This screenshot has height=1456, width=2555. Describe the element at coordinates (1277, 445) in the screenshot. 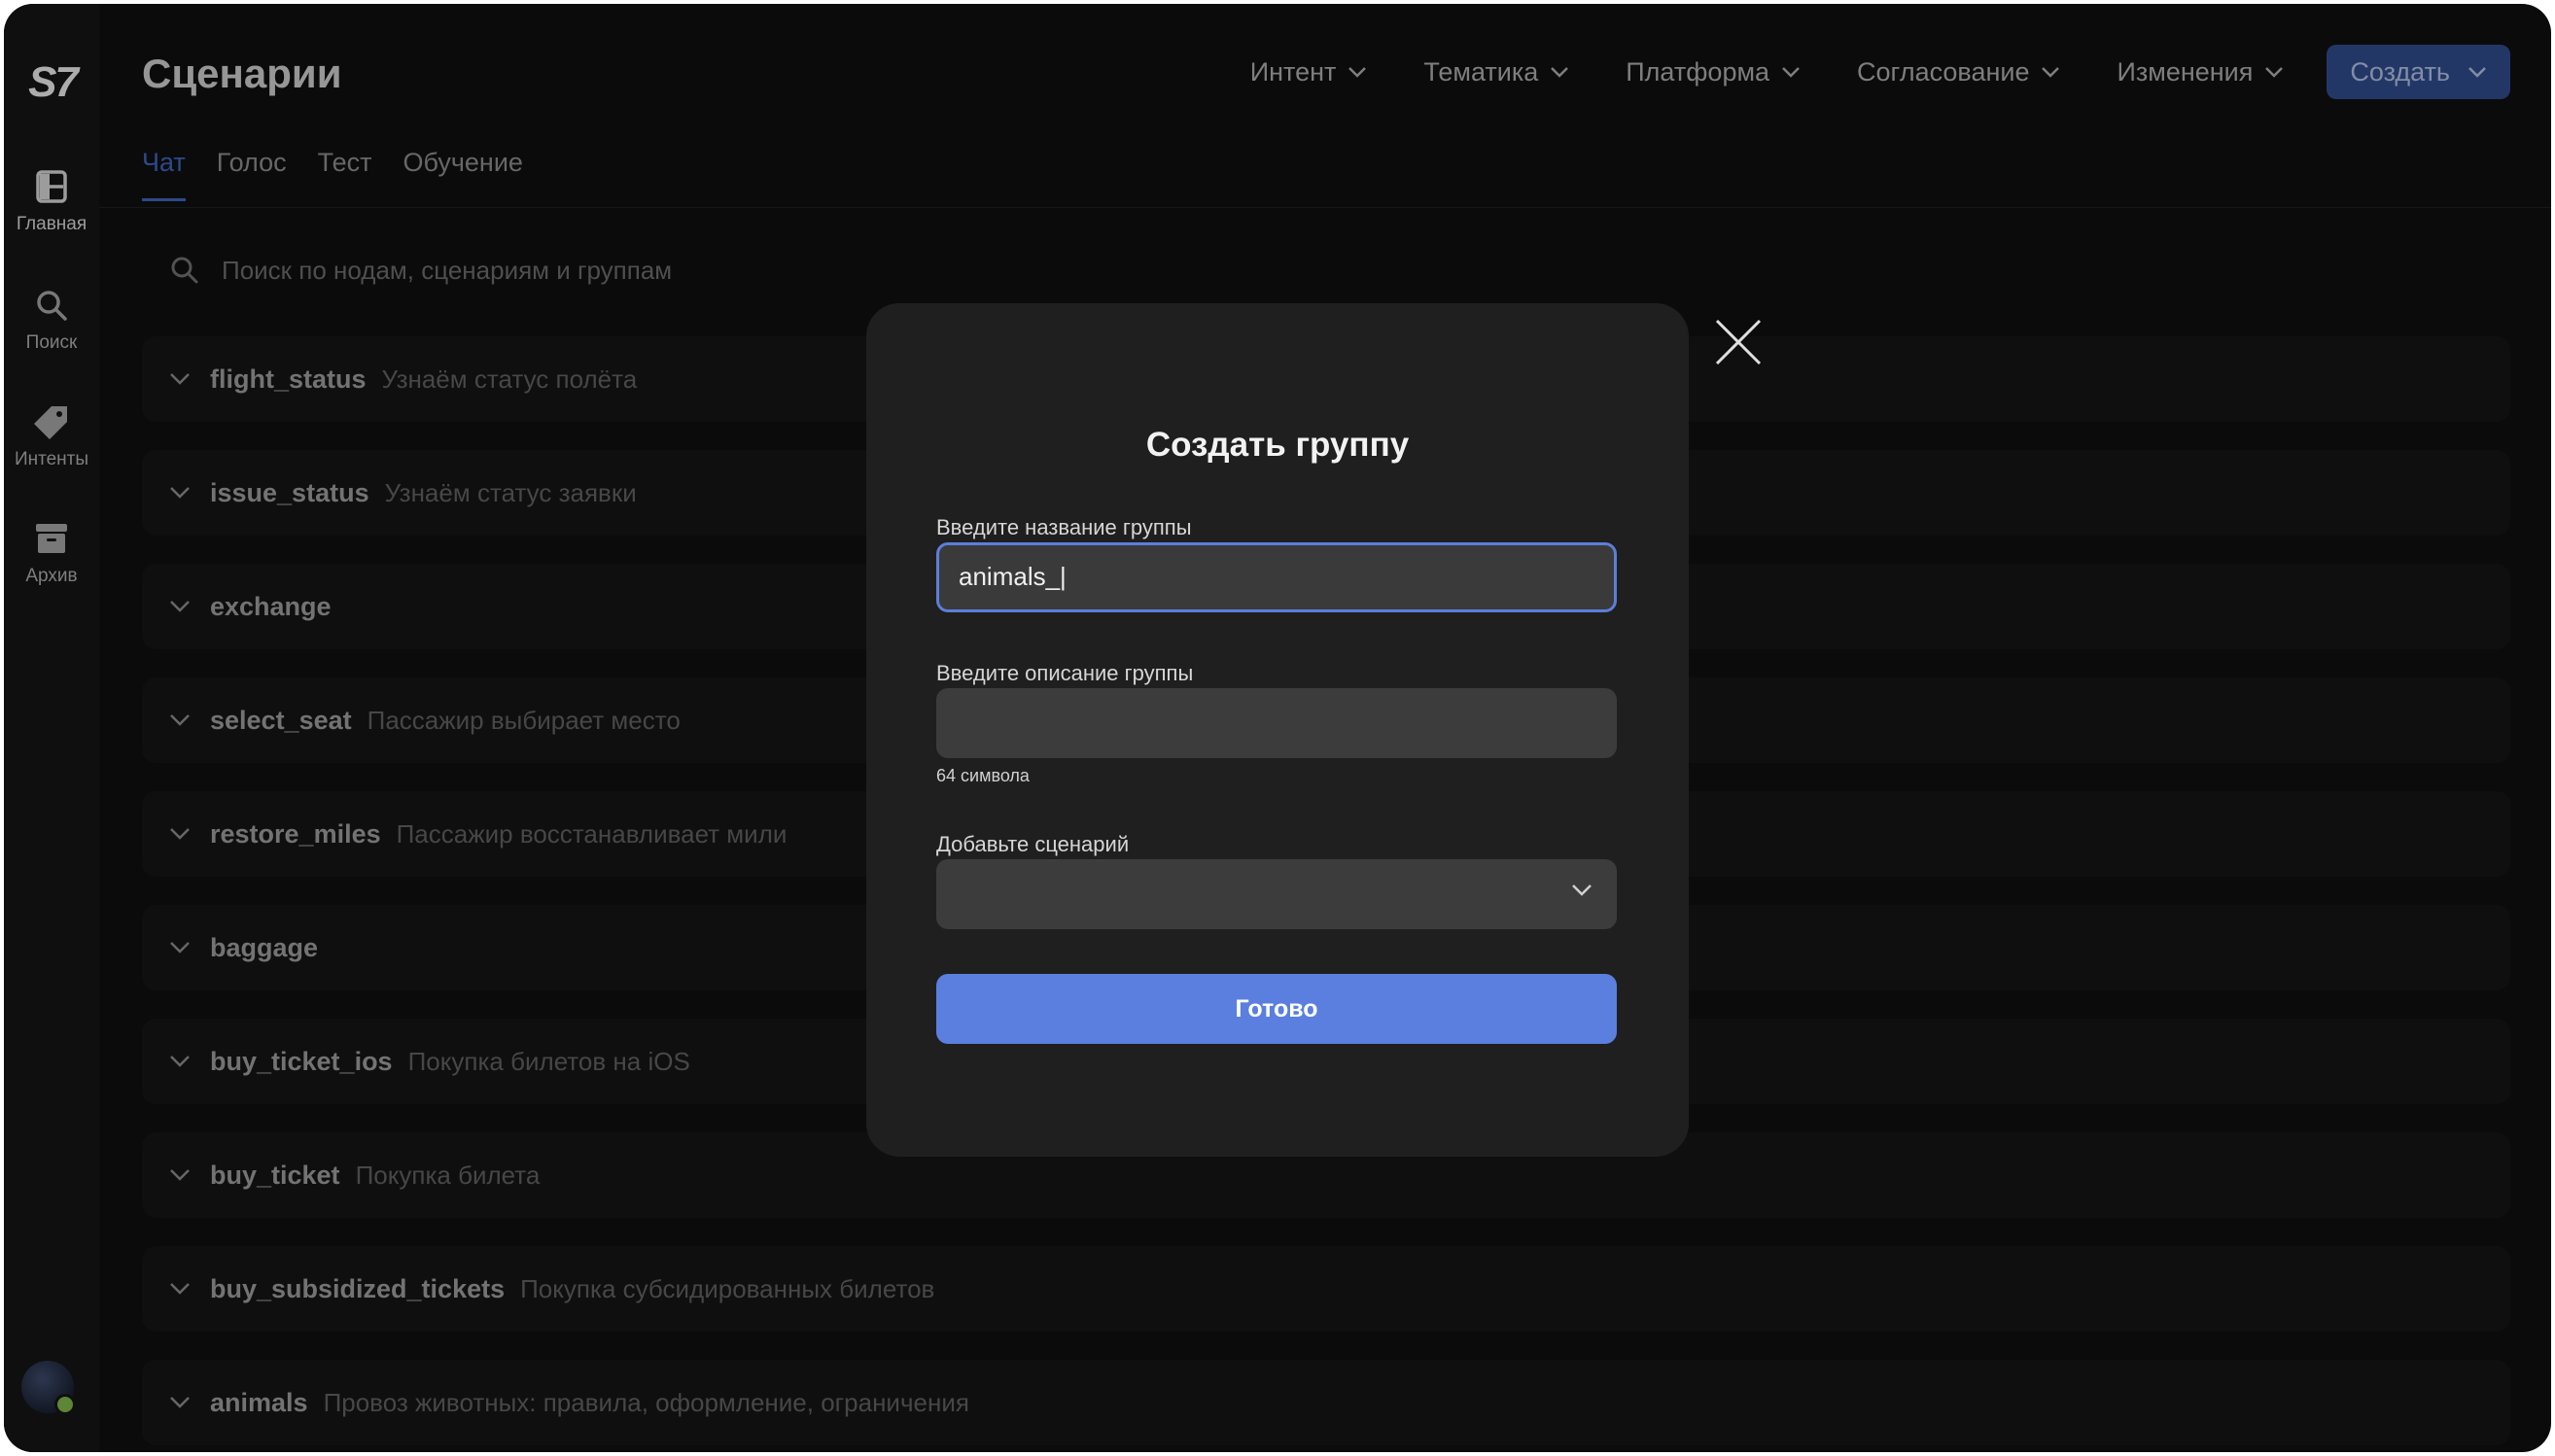

I see `modal-title: Создать группу` at that location.